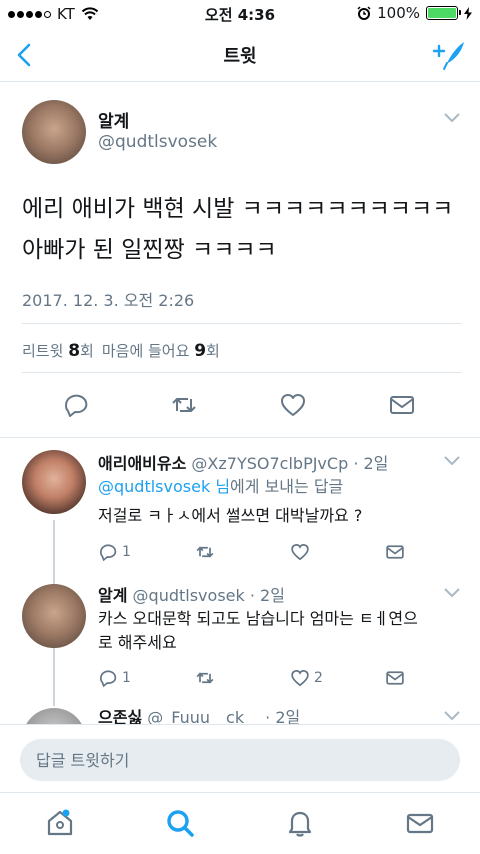 The width and height of the screenshot is (480, 854). What do you see at coordinates (154, 486) in the screenshot?
I see `reply-to-handle: @qudtlsvosek` at bounding box center [154, 486].